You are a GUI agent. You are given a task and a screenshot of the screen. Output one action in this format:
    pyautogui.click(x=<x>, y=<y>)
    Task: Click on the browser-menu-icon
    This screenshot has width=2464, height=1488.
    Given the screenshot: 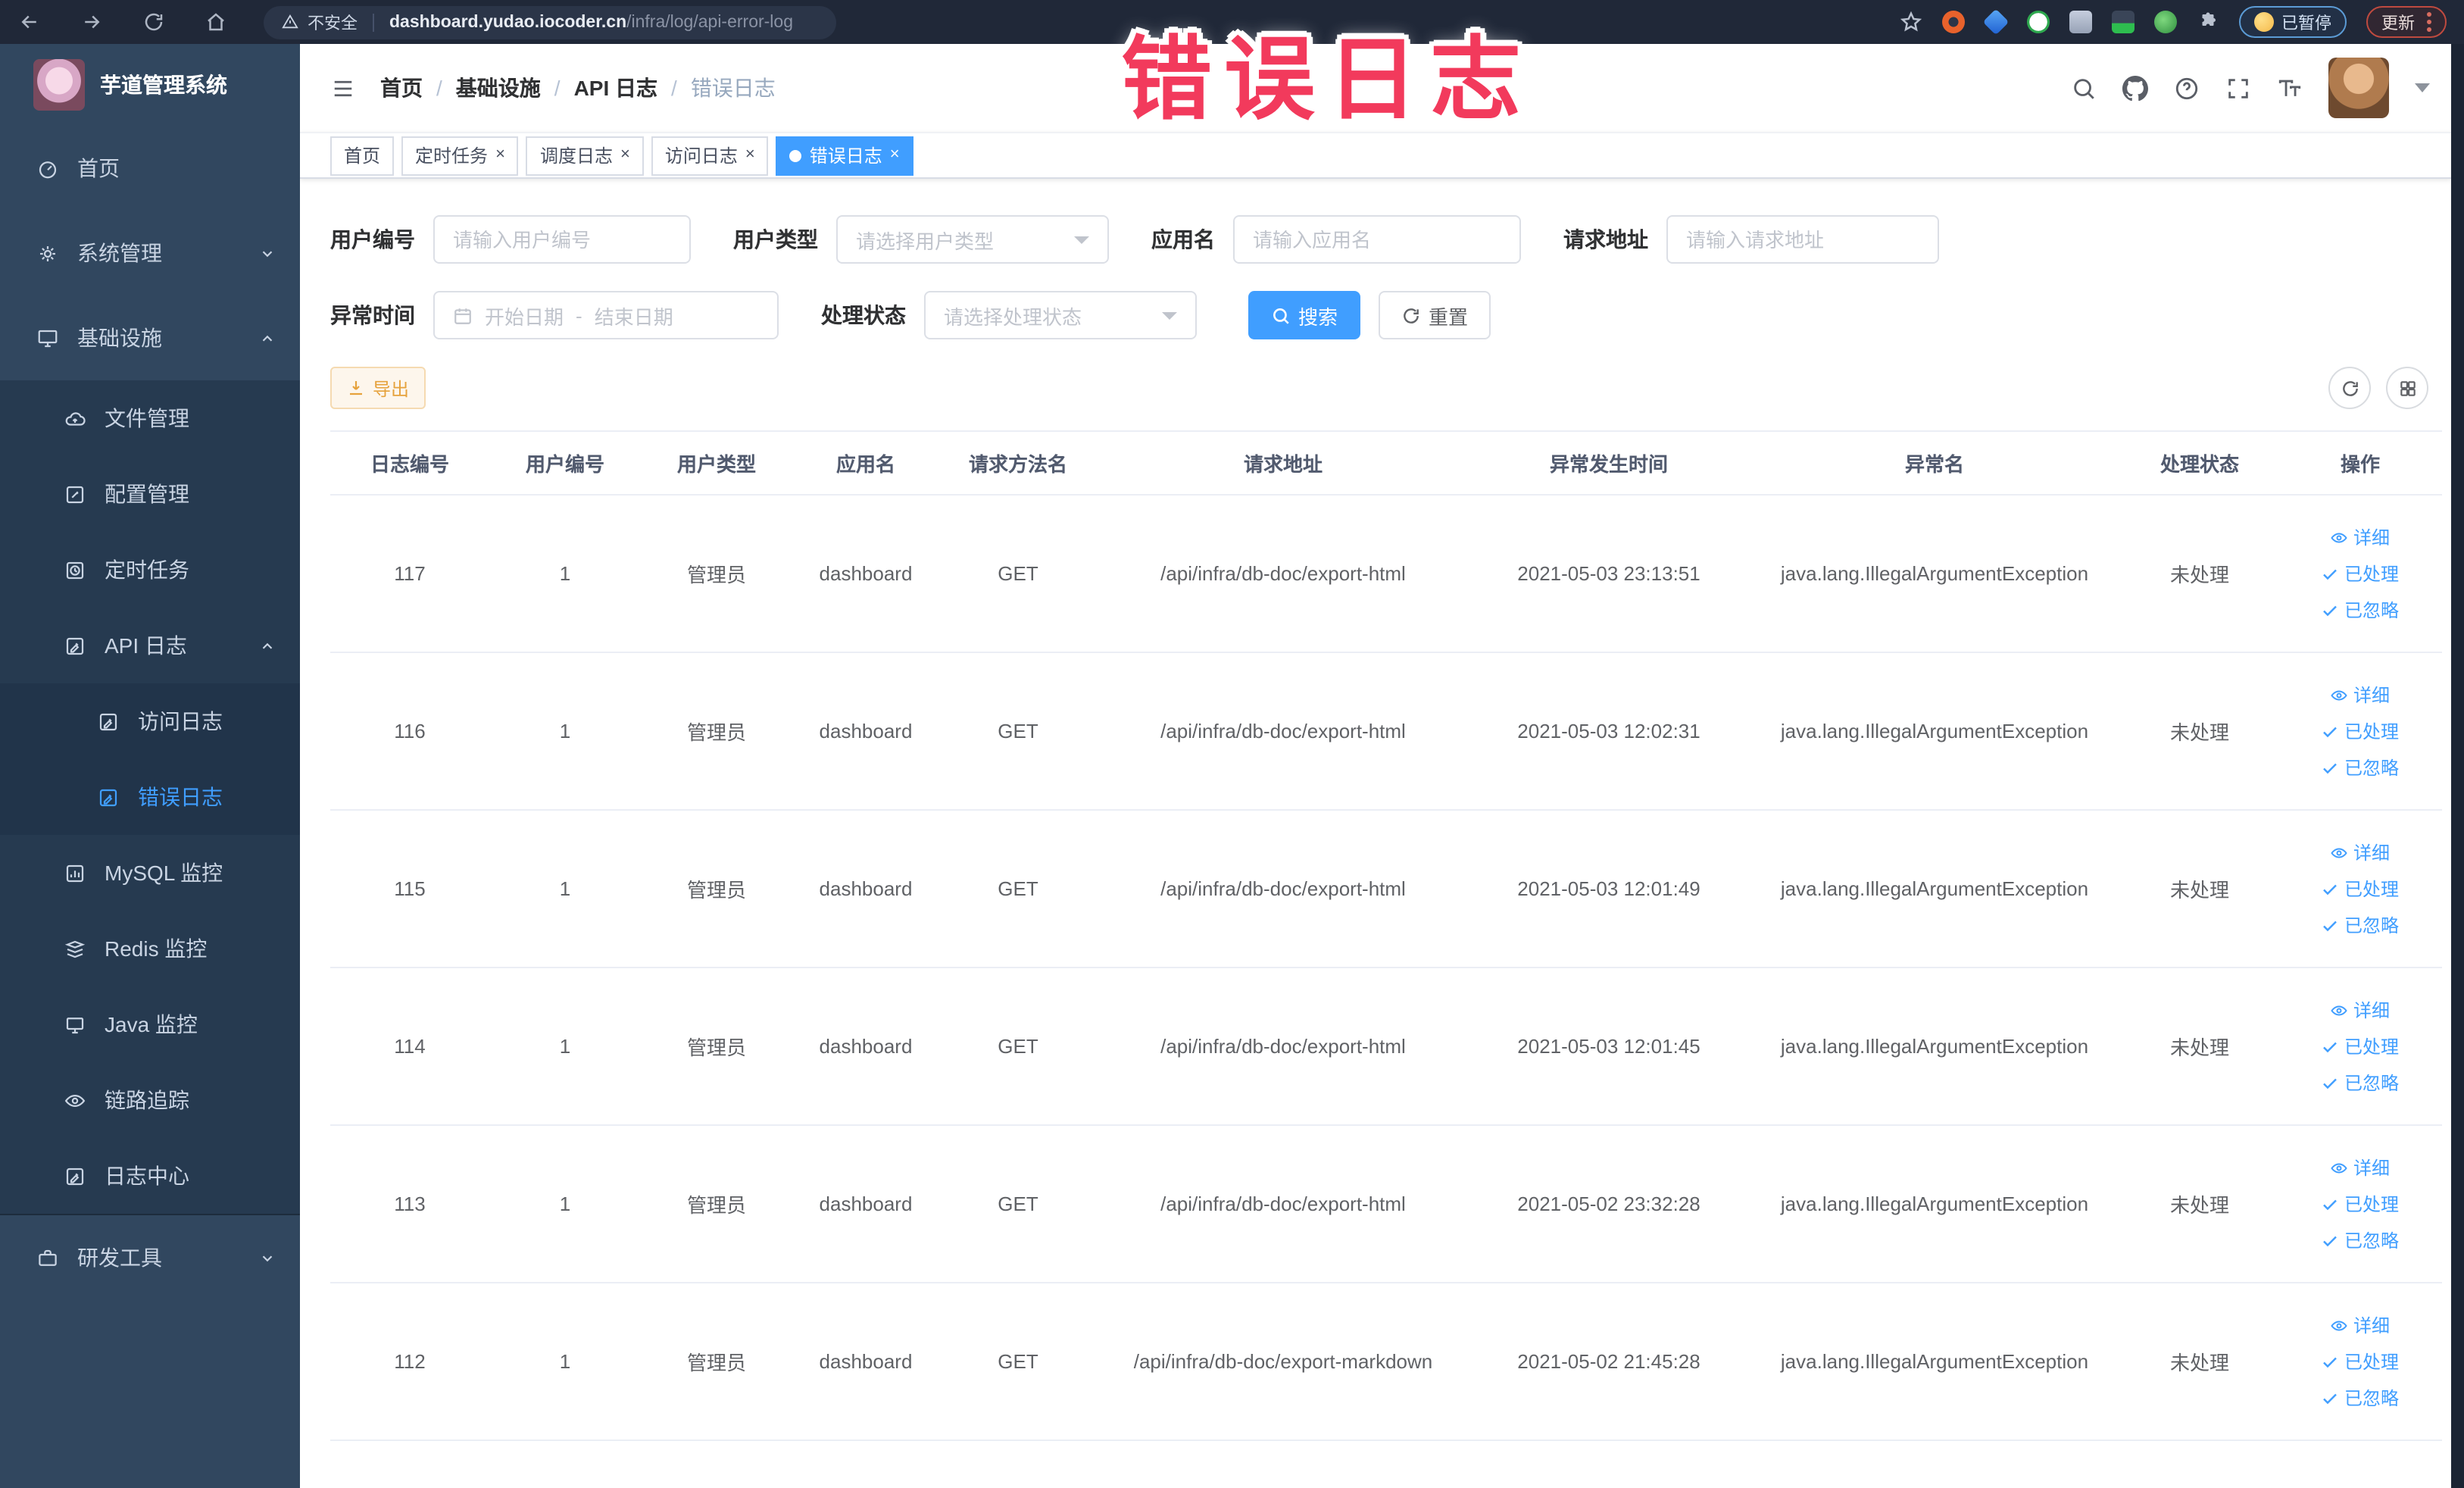 What is the action you would take?
    pyautogui.click(x=2429, y=22)
    